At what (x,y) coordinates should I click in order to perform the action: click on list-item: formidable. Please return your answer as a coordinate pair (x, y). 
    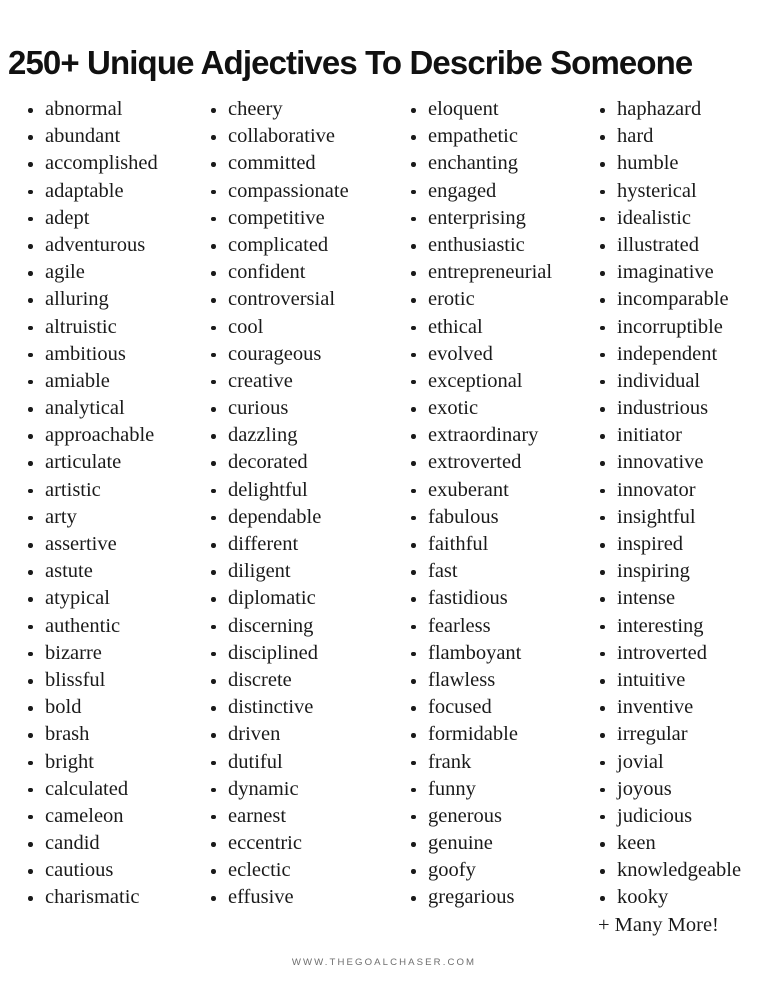
    Looking at the image, I should click on (493, 734).